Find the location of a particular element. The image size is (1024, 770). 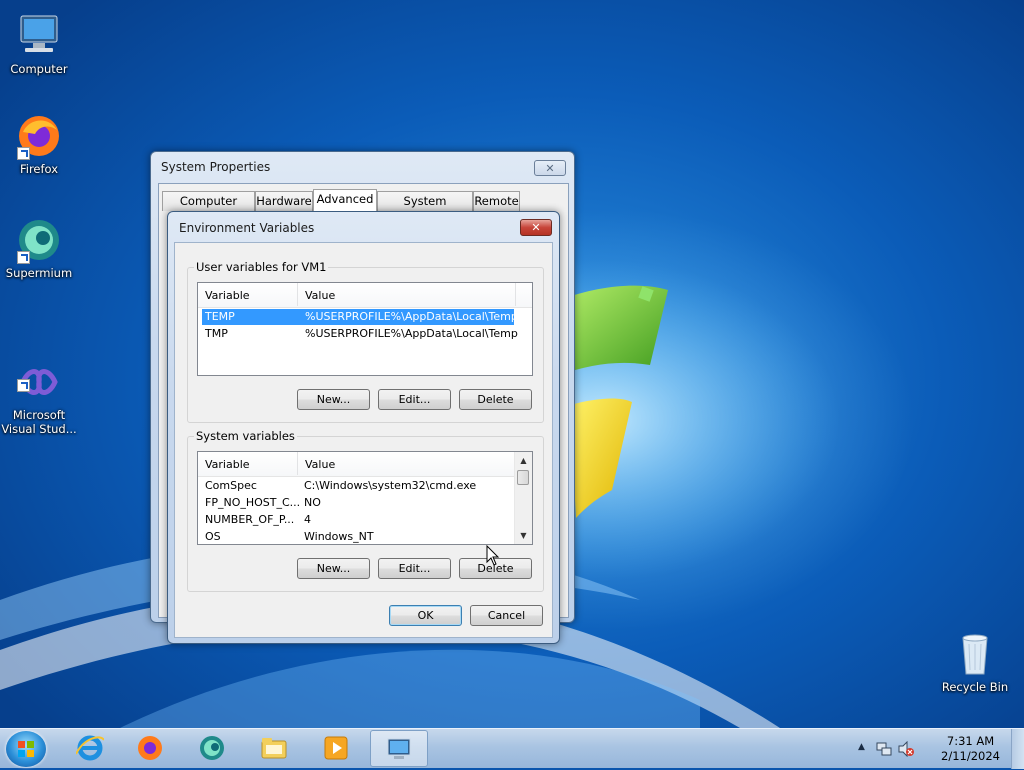

tab-label: Remote is located at coordinates (496, 201).